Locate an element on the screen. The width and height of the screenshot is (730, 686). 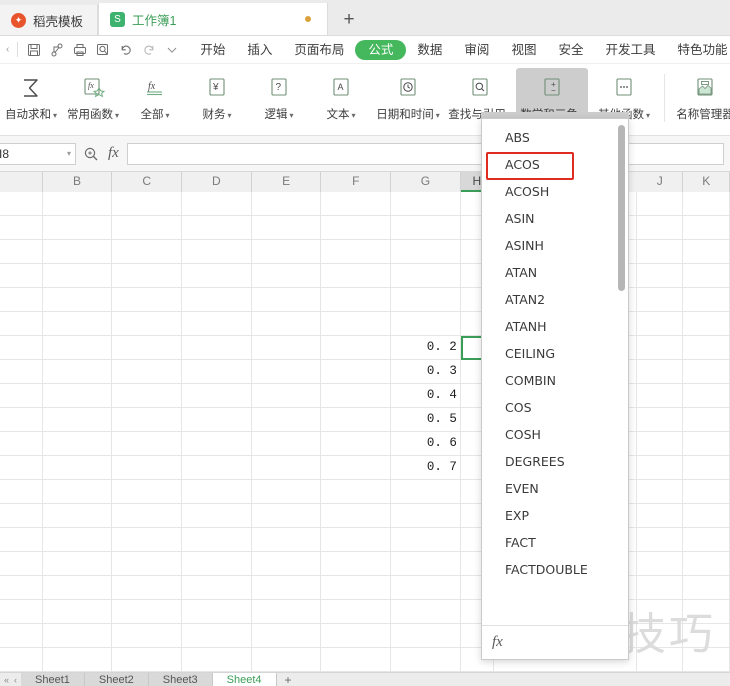
sheet-tab-sheet2: Sheet2 is located at coordinates (116, 679).